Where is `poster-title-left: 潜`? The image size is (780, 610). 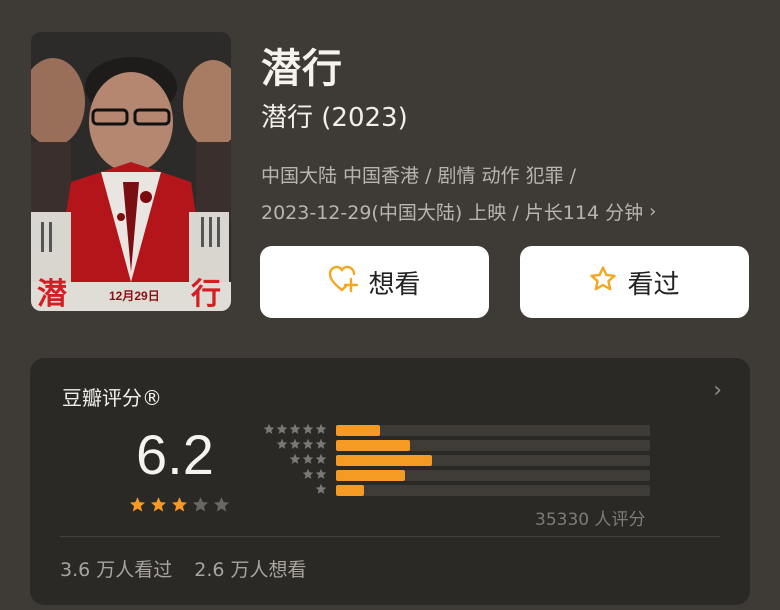 poster-title-left: 潜 is located at coordinates (52, 294).